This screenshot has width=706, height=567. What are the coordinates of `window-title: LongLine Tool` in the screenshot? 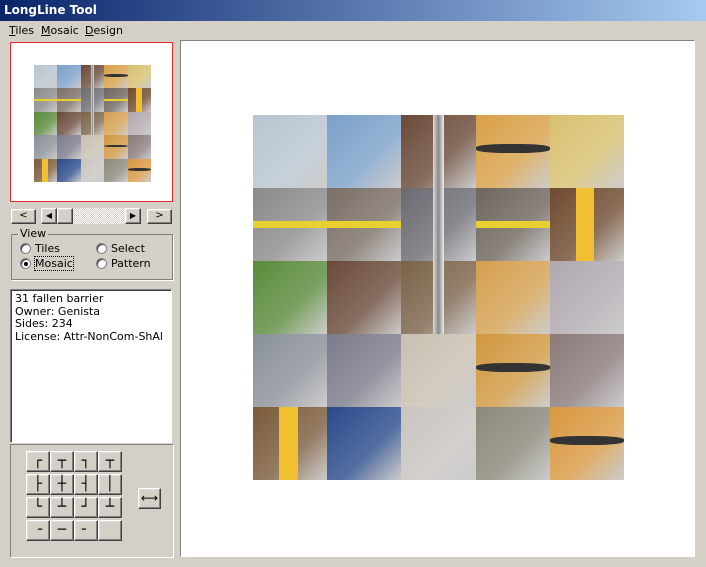 It's located at (50, 10).